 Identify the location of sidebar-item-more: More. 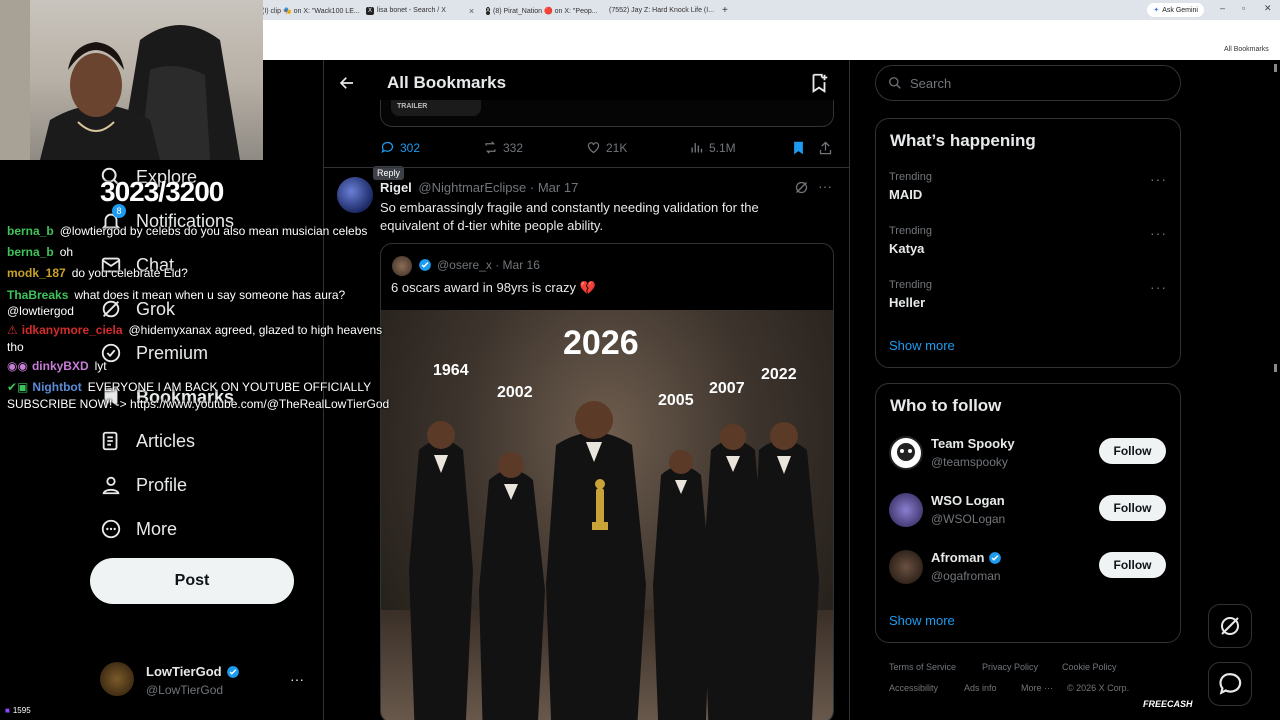
(138, 529).